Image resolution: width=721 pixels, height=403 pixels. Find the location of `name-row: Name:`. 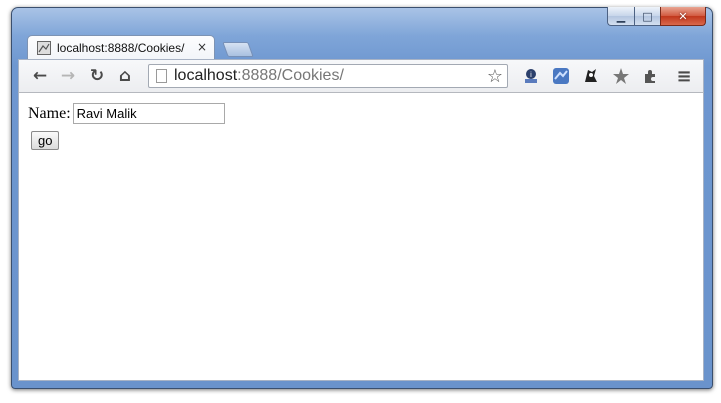

name-row: Name: is located at coordinates (126, 113).